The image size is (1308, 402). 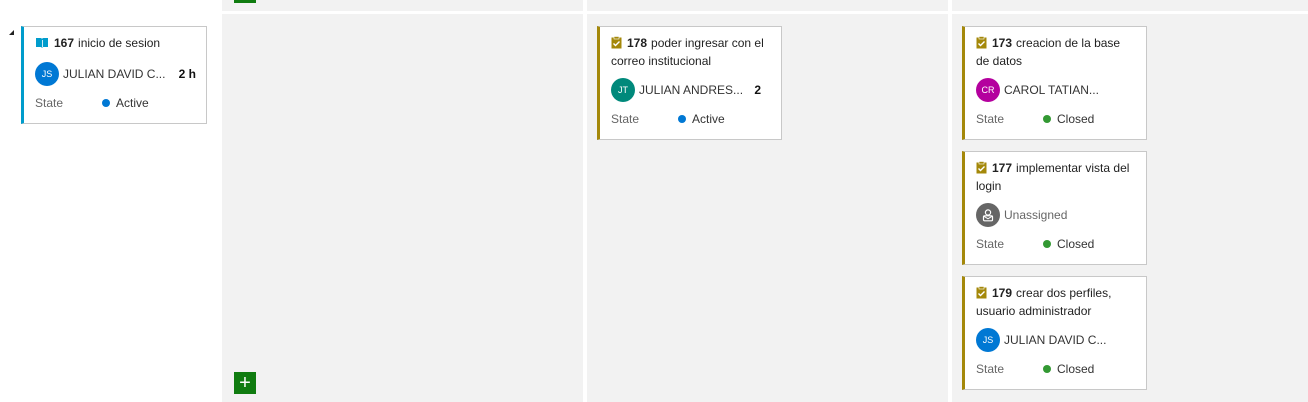 I want to click on card-title-line: 177 implementar vista del login, so click(x=1056, y=177).